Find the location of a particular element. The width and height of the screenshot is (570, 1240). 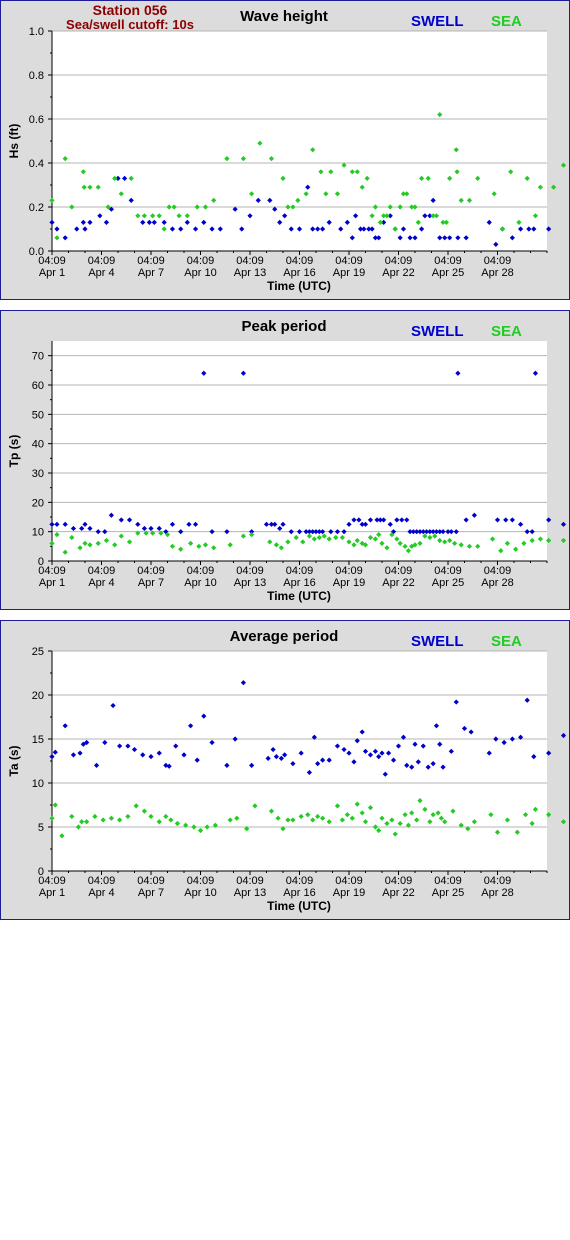

y-tick-label: 5 is located at coordinates (41, 828).